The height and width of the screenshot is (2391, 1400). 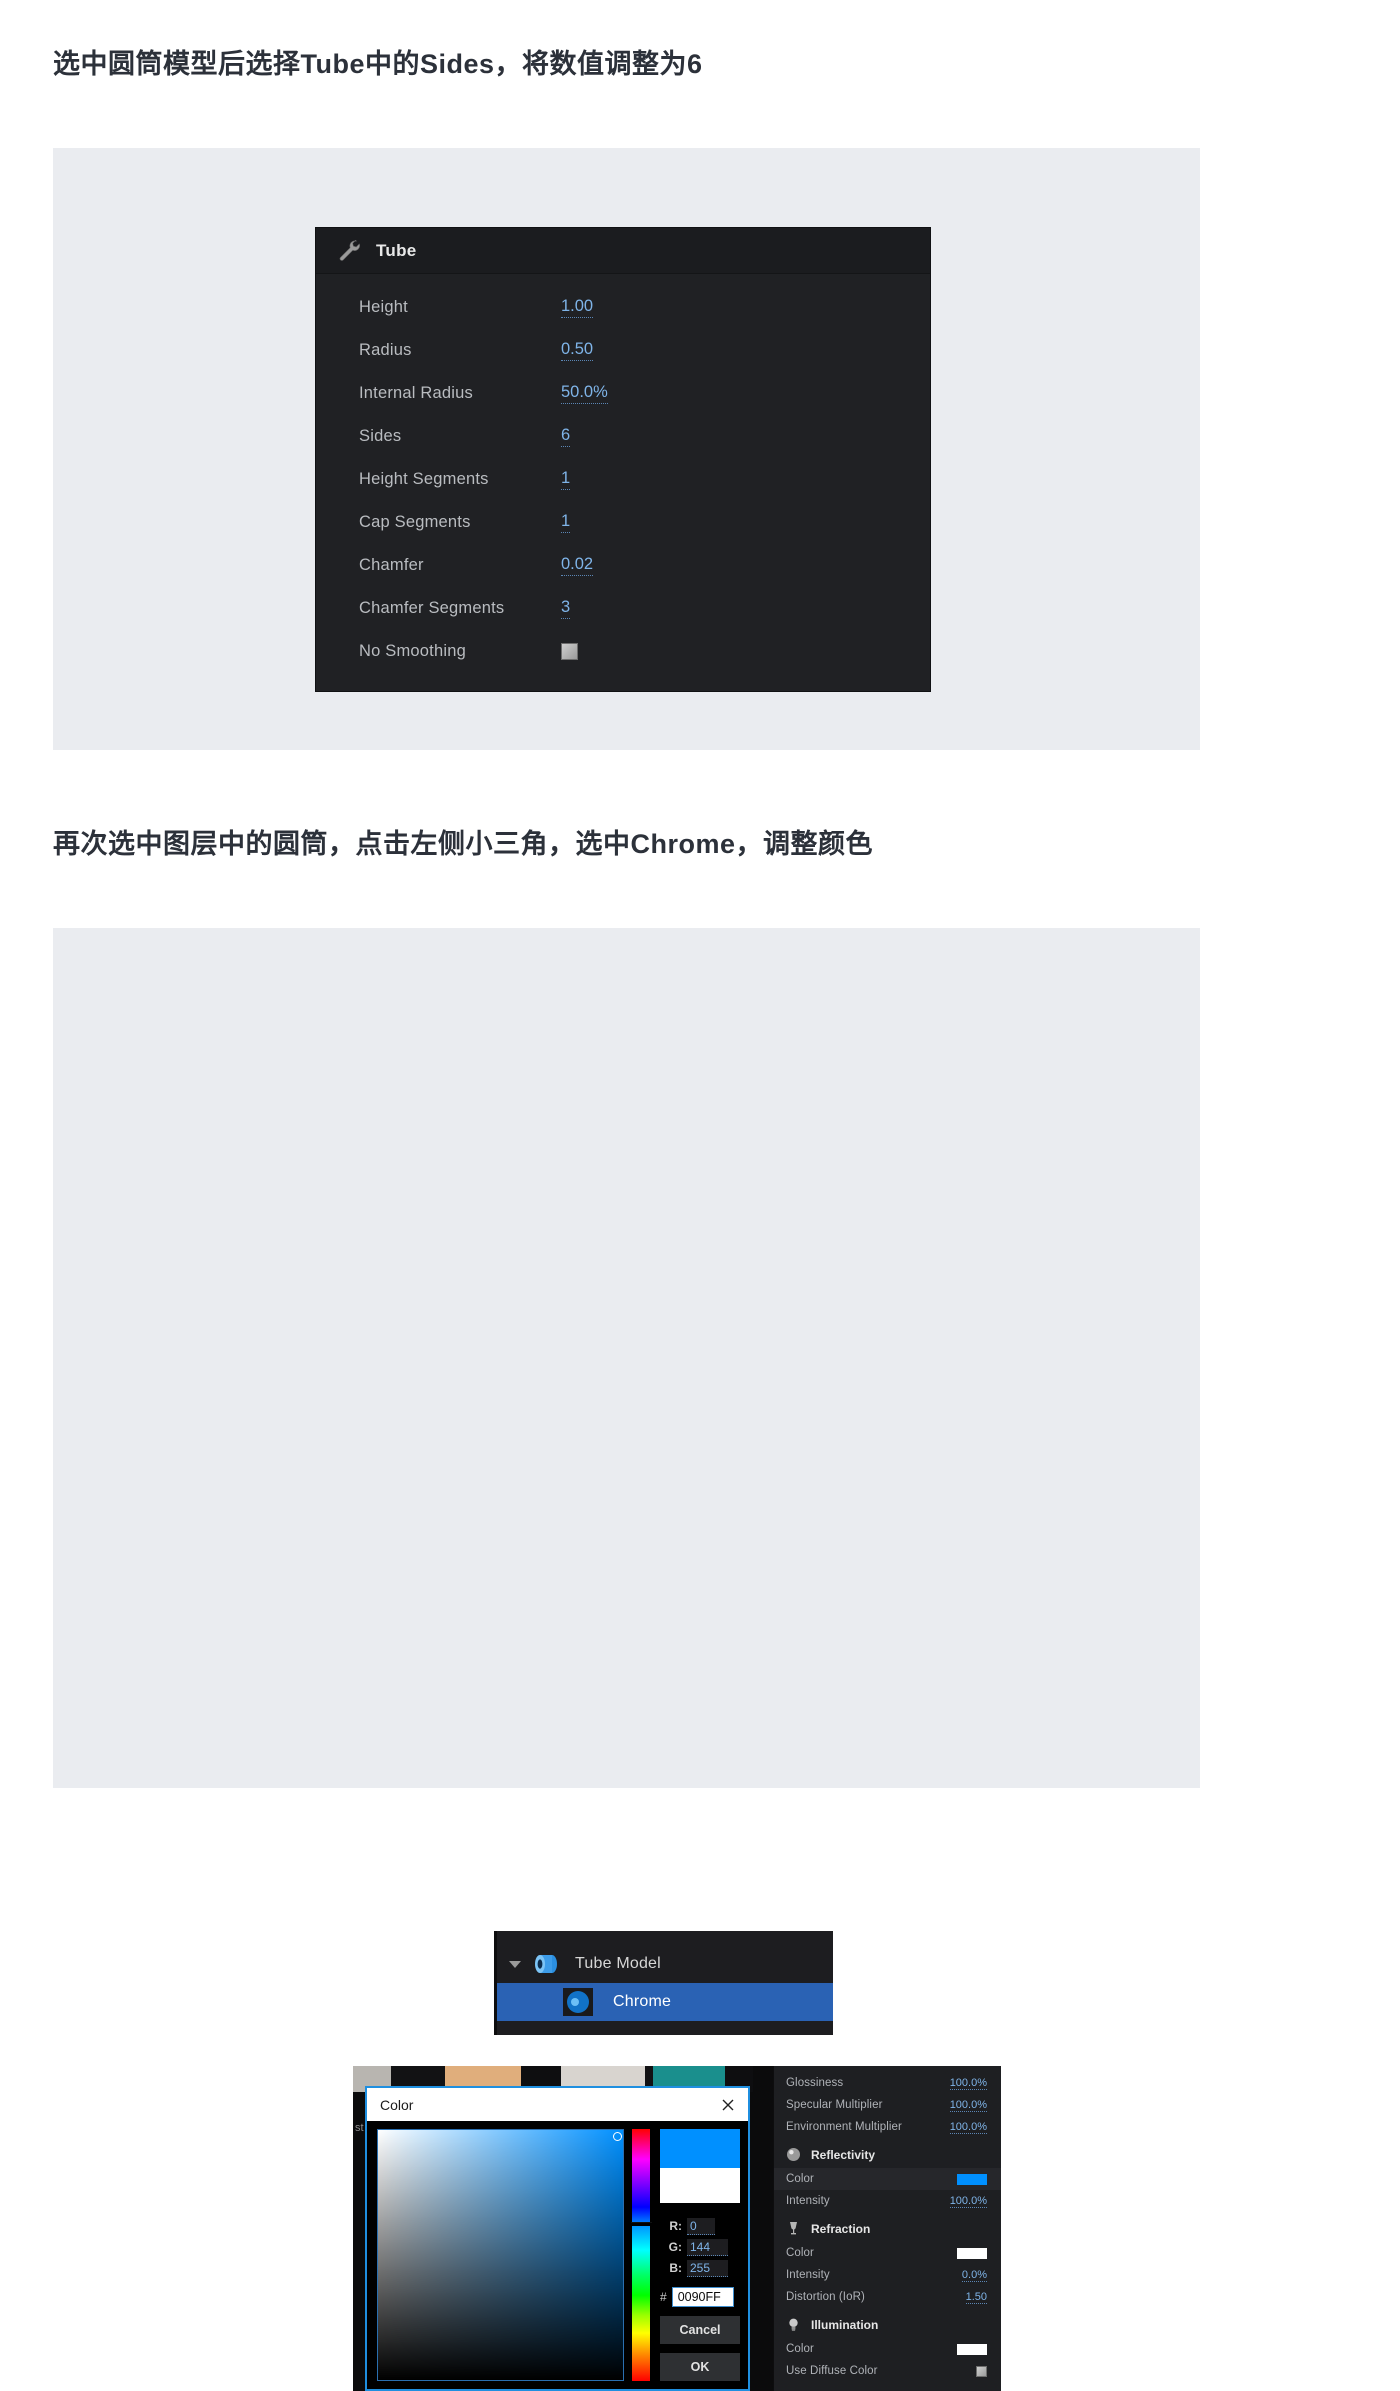 I want to click on rgb-row-blue: B: 255, so click(x=700, y=2268).